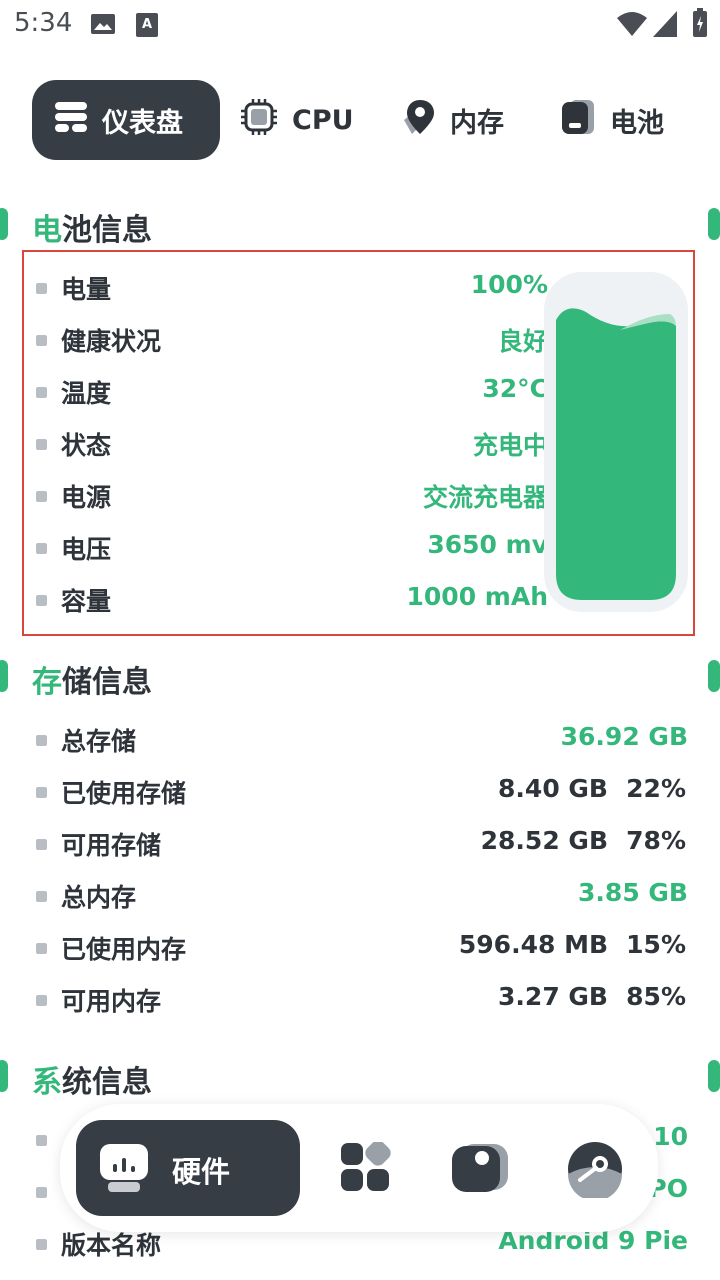 The height and width of the screenshot is (1280, 720). Describe the element at coordinates (362, 1246) in the screenshot. I see `system-row: 版本名称 Android 9 Pie` at that location.